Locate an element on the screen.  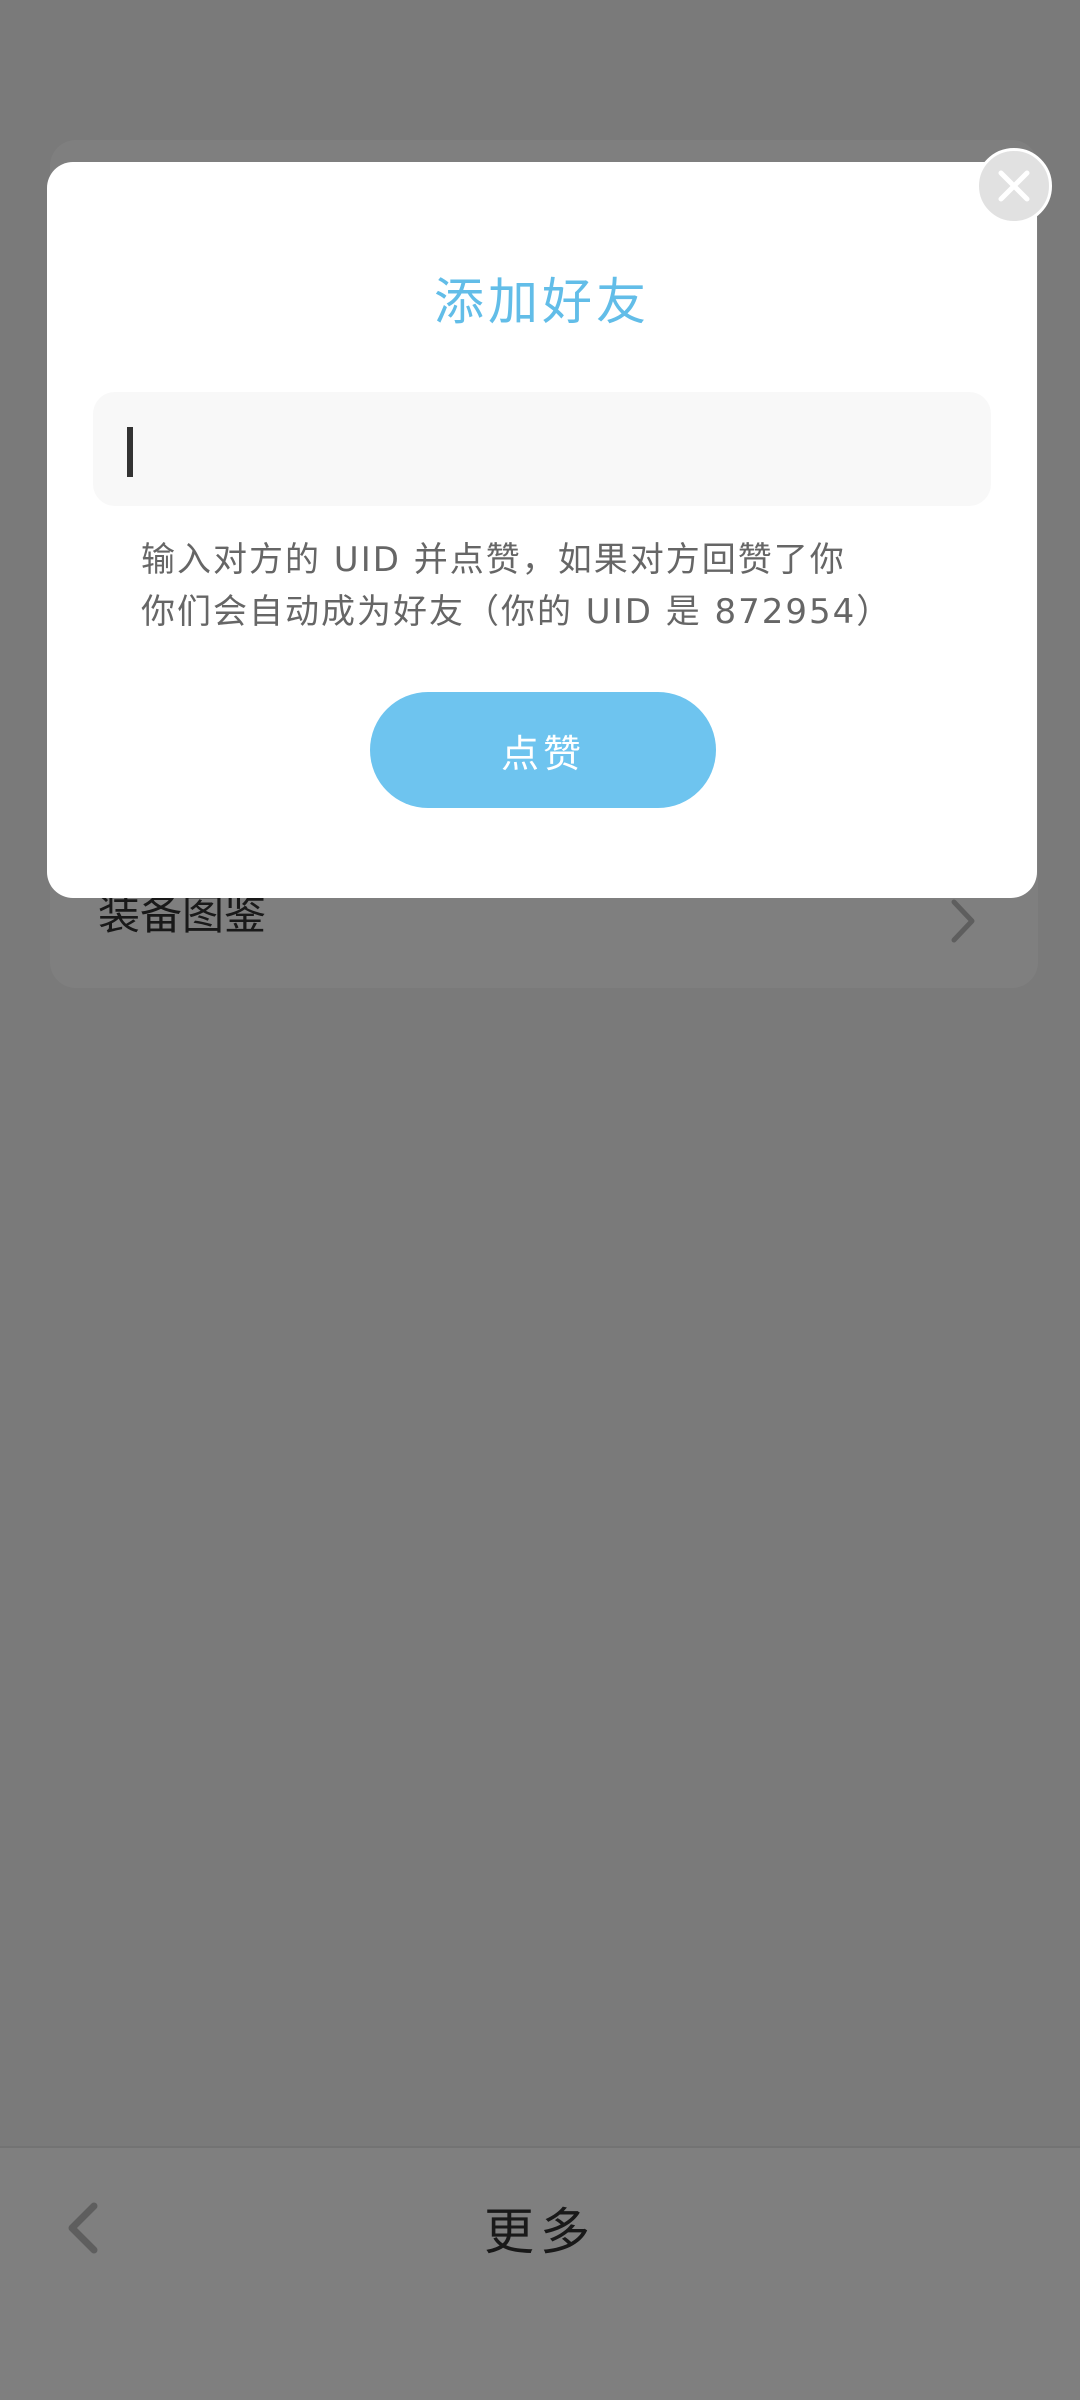
hint-line-1: 输入对方的 UID 并点赞，如果对方回赞了你 is located at coordinates (493, 560).